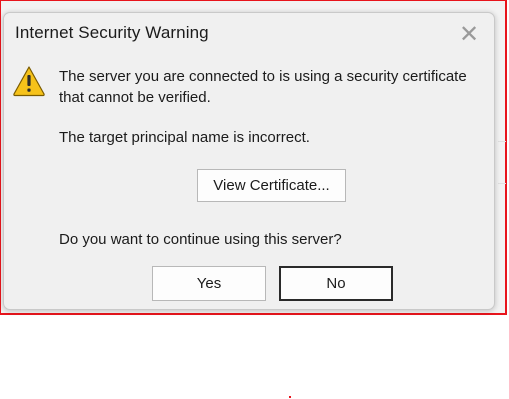 The image size is (509, 399). I want to click on close-button: ✕, so click(469, 34).